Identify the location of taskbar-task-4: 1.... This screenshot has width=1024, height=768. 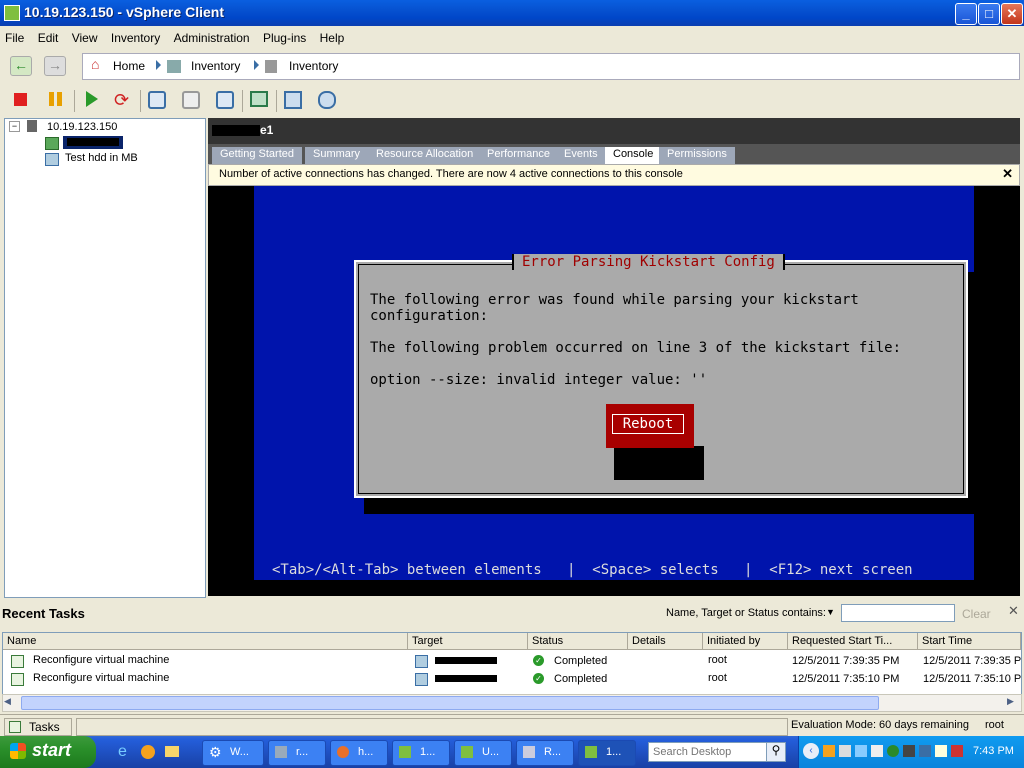
(421, 753).